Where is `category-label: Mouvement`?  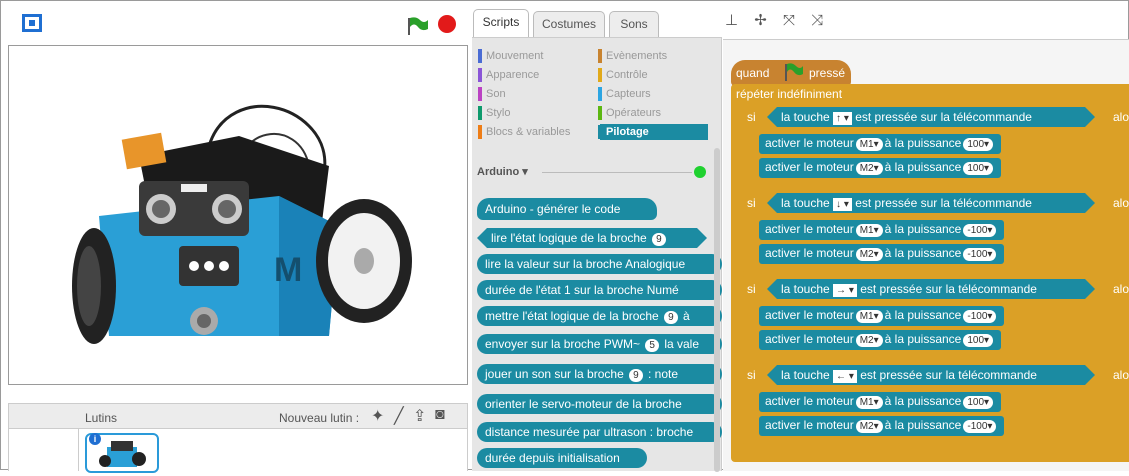
category-label: Mouvement is located at coordinates (515, 56).